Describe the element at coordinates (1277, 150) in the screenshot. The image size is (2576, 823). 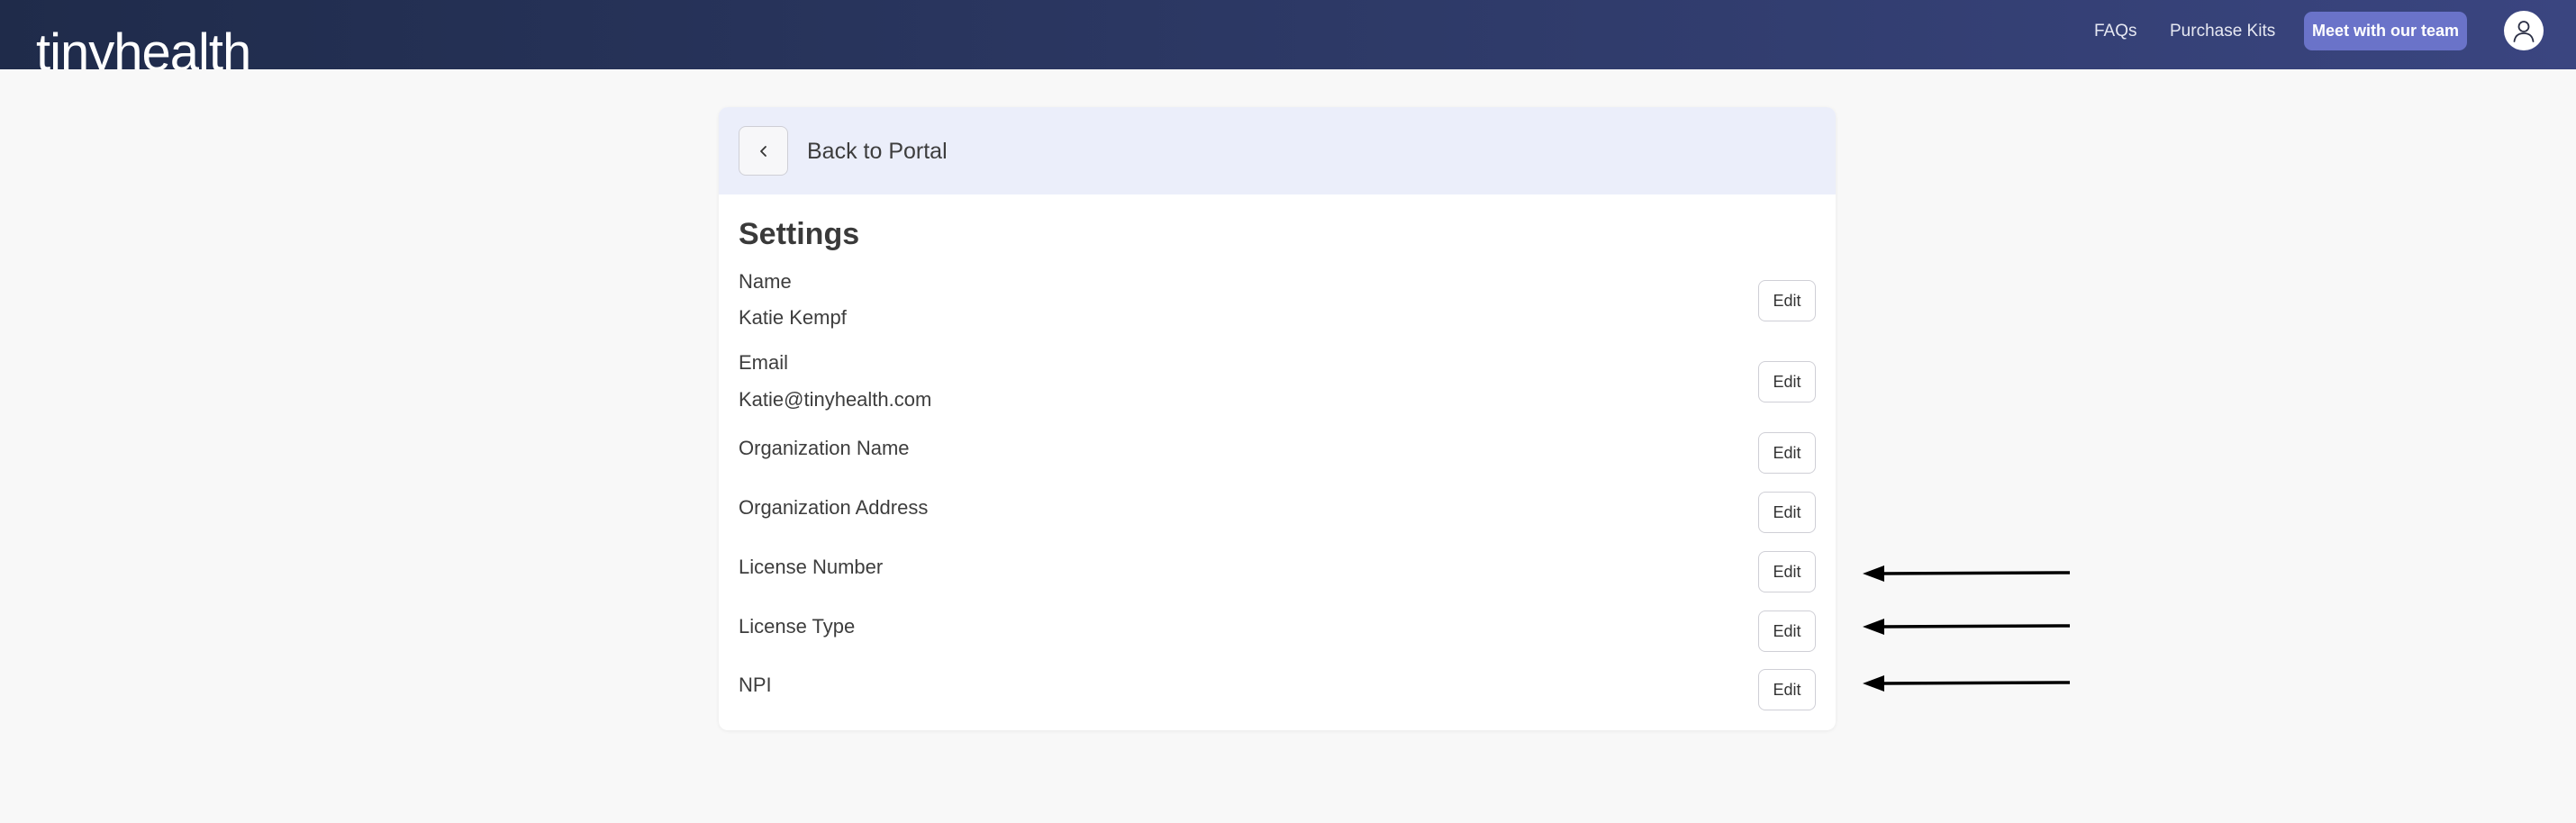
I see `card-header: Back to Portal` at that location.